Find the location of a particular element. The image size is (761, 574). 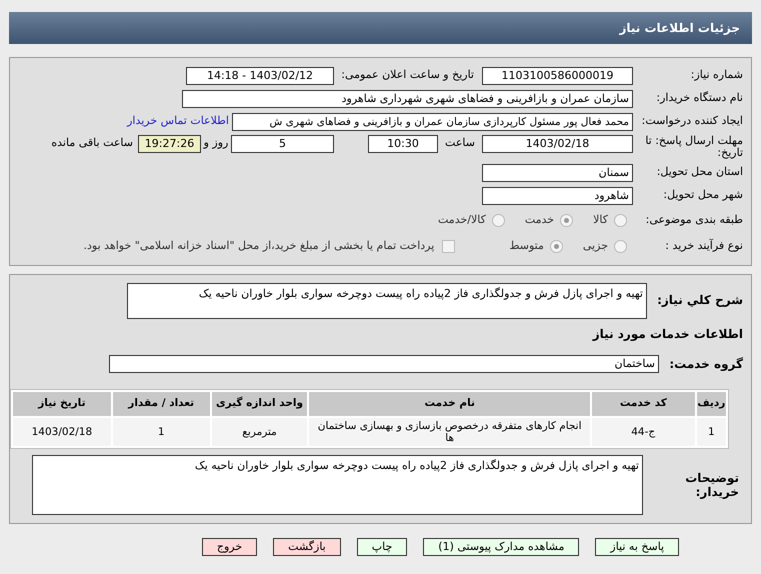

field-label: نوع فرآیند خرید : is located at coordinates (703, 246).